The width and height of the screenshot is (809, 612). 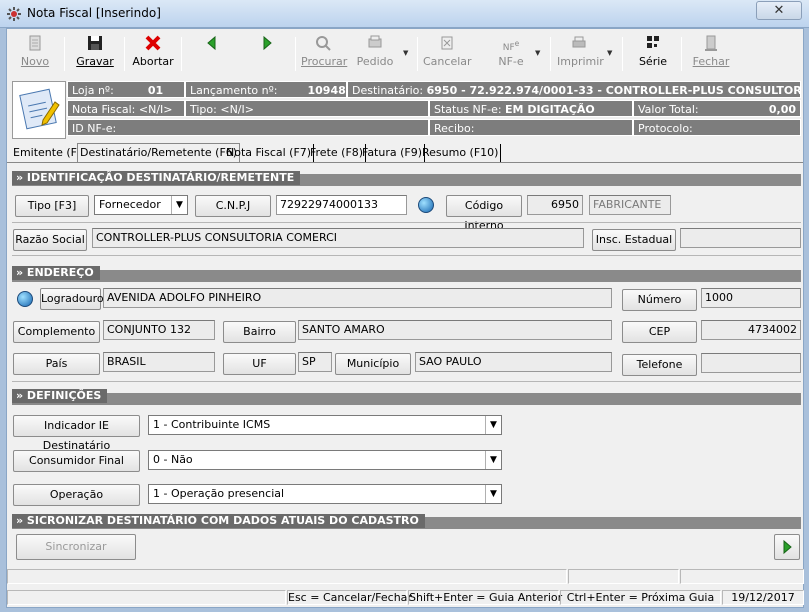 What do you see at coordinates (72, 299) in the screenshot?
I see `logradouro-button: Logradouro` at bounding box center [72, 299].